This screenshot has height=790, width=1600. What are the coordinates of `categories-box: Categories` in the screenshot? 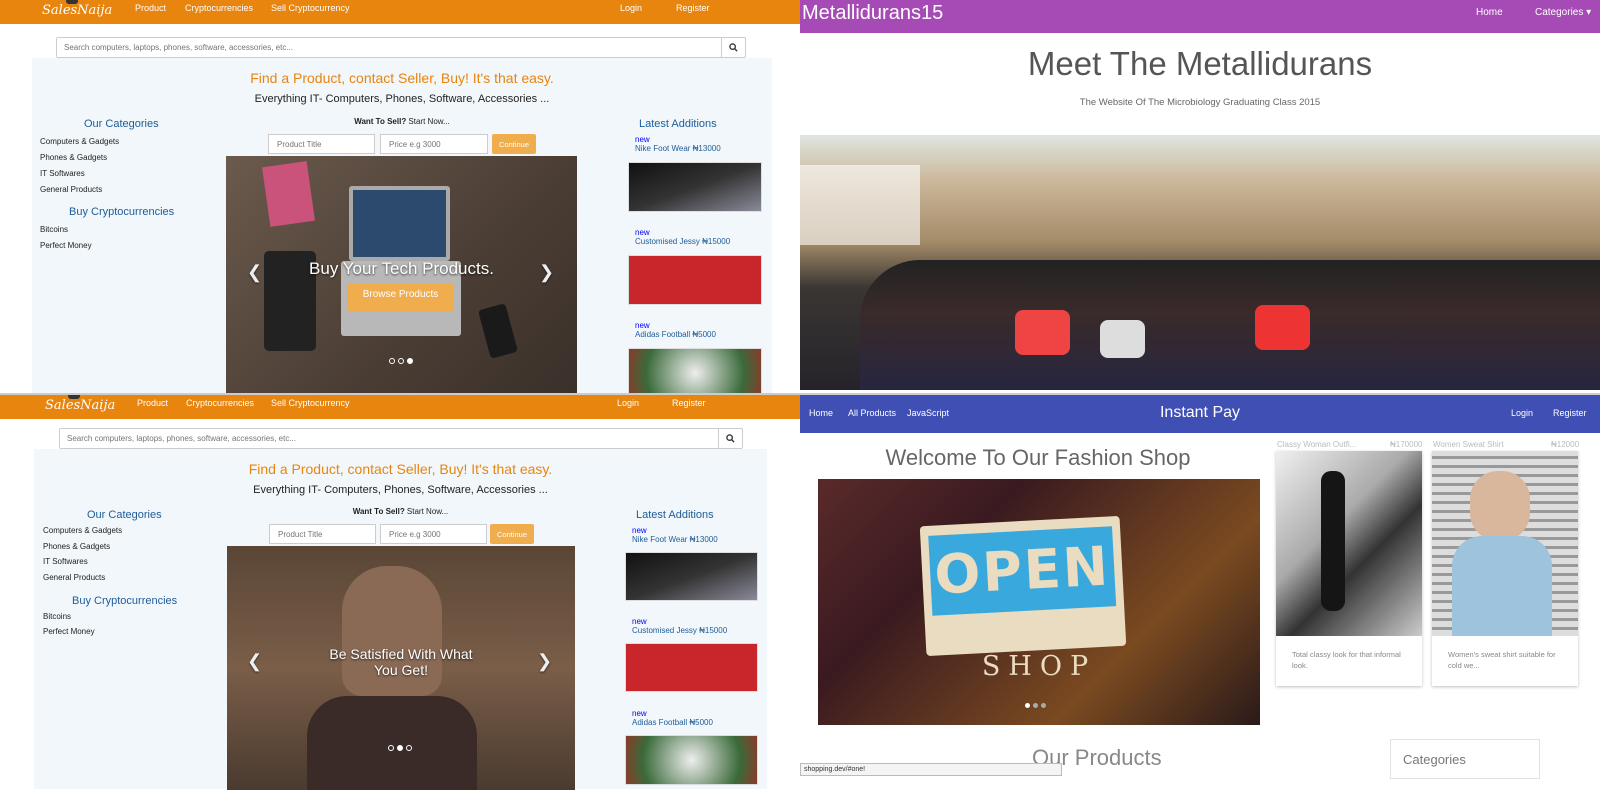 It's located at (1465, 759).